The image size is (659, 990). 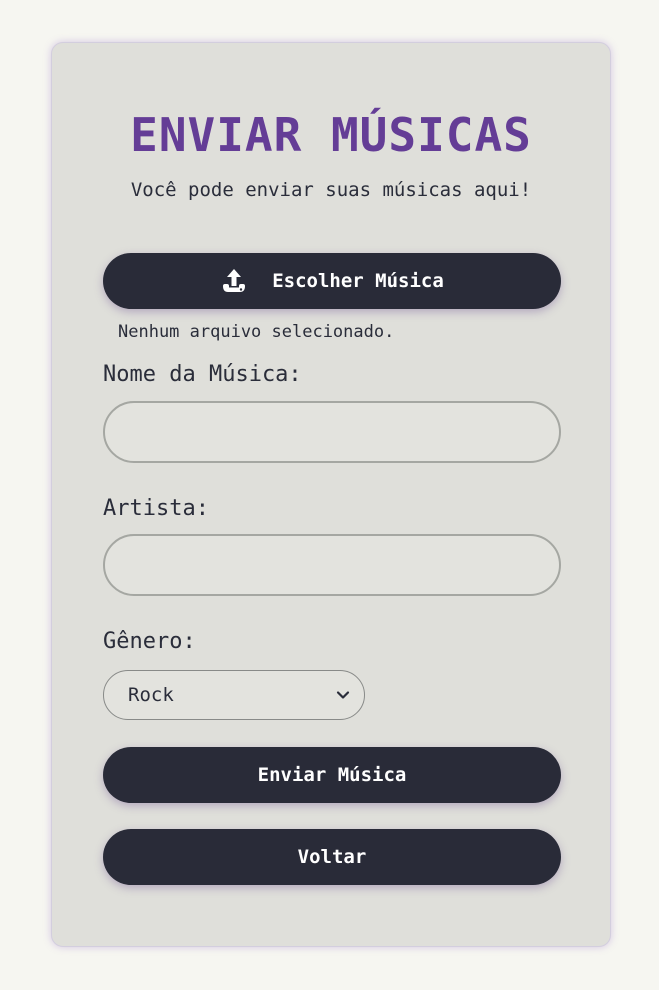 I want to click on artist-label: Artista:, so click(x=156, y=508).